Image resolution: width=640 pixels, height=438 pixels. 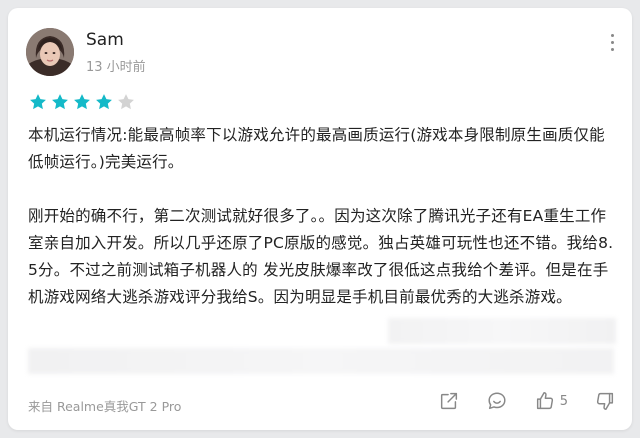 What do you see at coordinates (514, 401) in the screenshot?
I see `action-bar: 5` at bounding box center [514, 401].